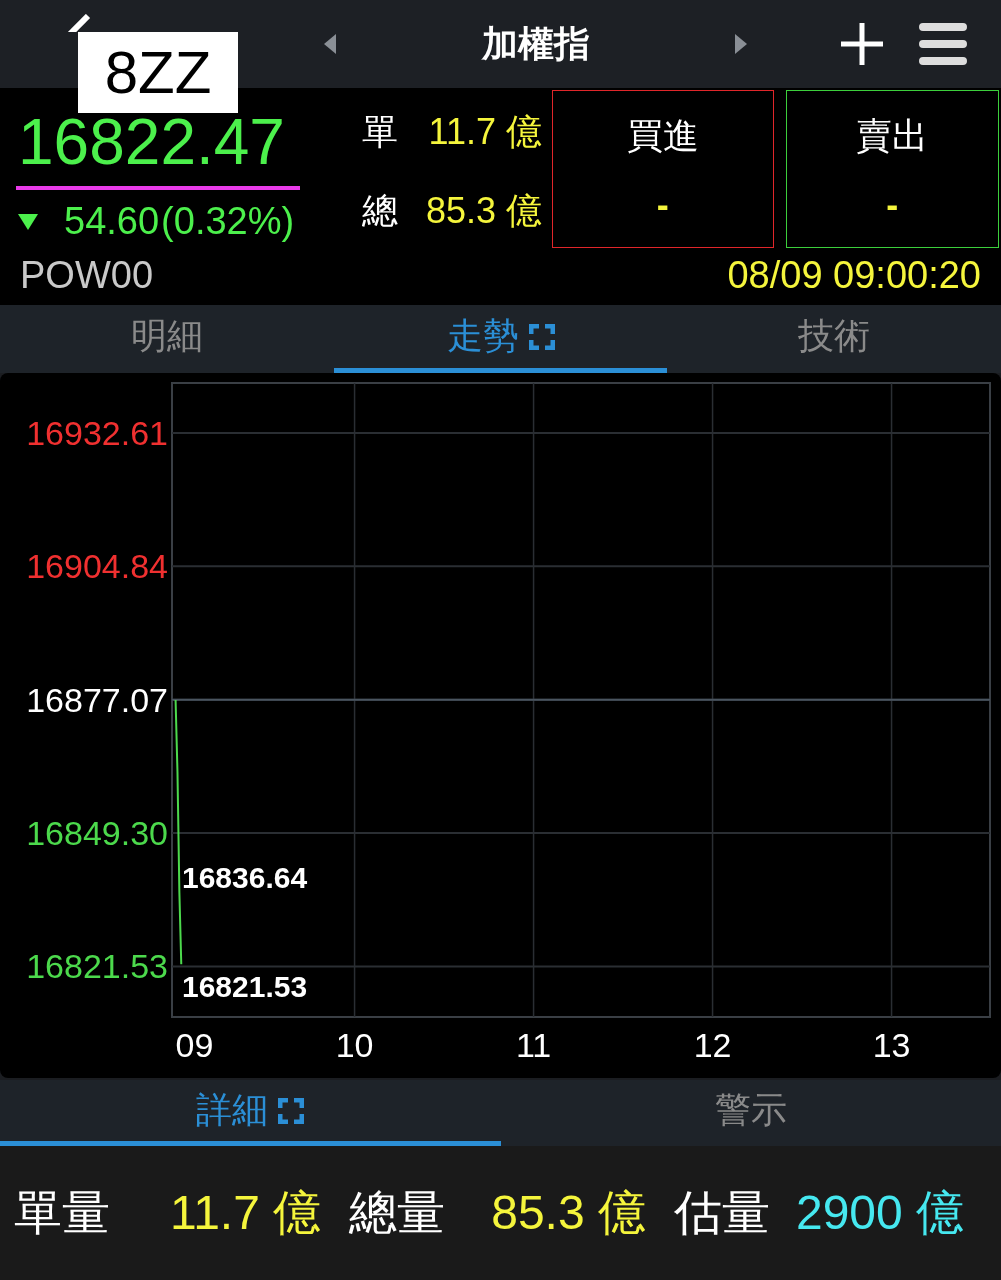 The height and width of the screenshot is (1280, 1001). Describe the element at coordinates (62, 1213) in the screenshot. I see `volume-label: 單量` at that location.